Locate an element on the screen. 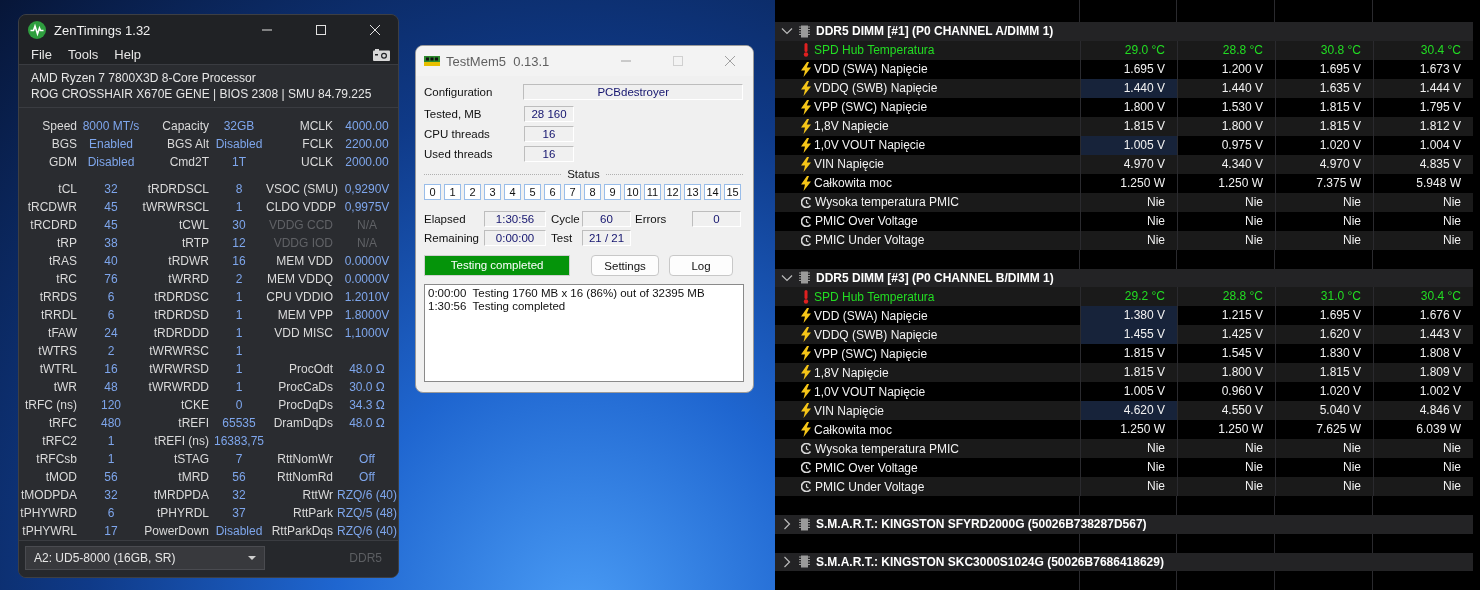 The image size is (1480, 590). menu-item: File is located at coordinates (41, 54).